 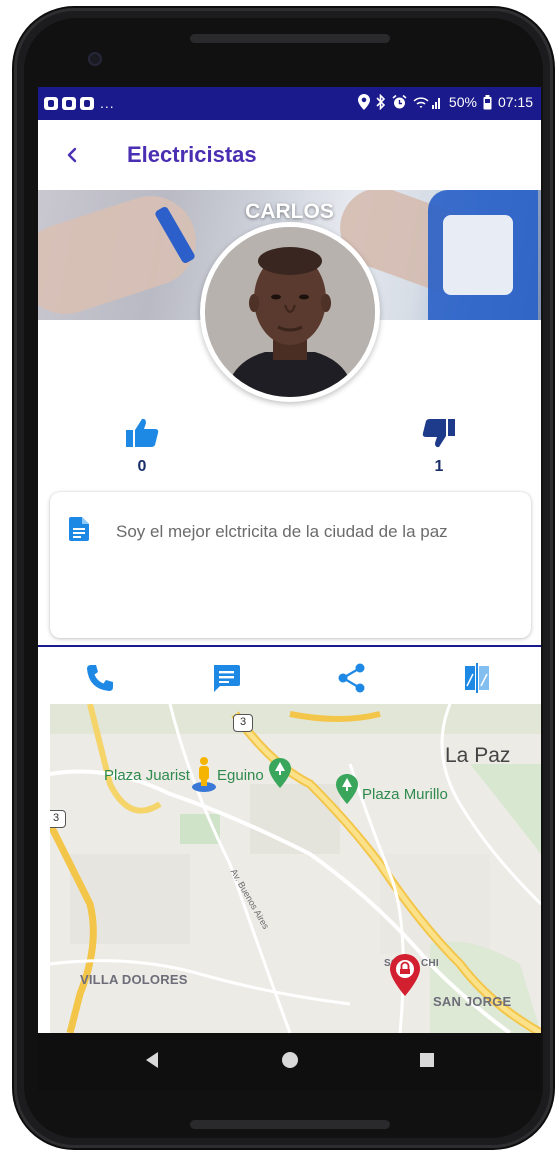 I want to click on profile-avatar, so click(x=290, y=312).